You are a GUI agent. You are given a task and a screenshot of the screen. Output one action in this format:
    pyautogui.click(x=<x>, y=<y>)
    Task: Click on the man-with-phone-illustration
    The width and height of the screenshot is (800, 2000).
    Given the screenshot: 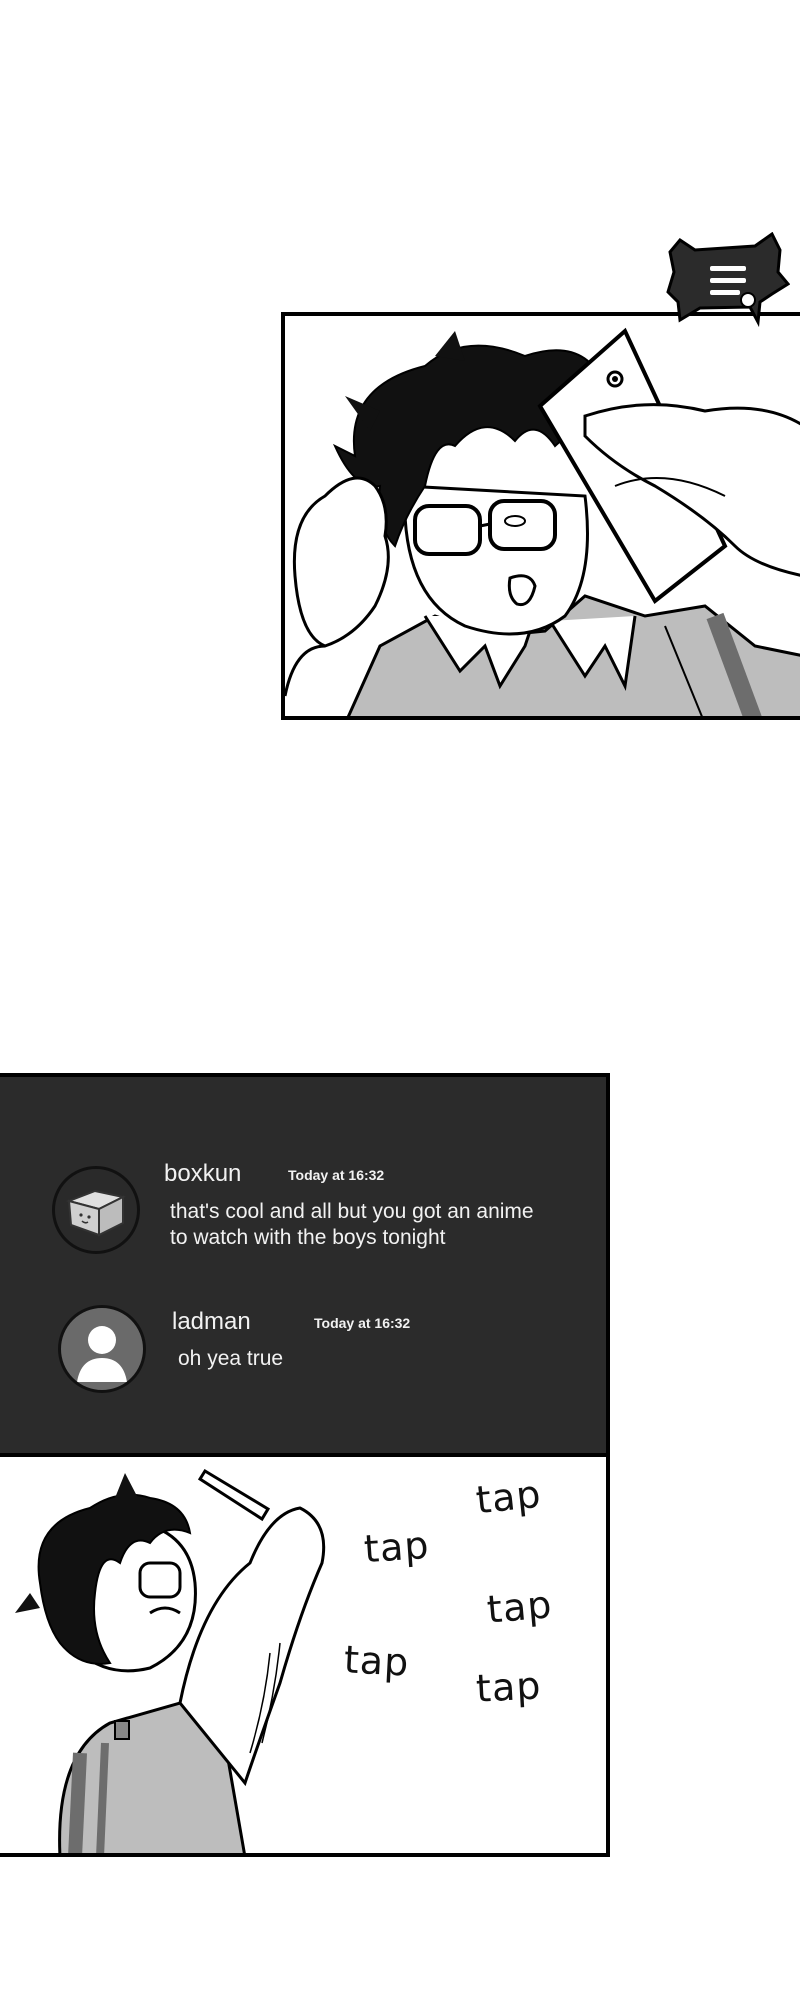 What is the action you would take?
    pyautogui.click(x=542, y=521)
    